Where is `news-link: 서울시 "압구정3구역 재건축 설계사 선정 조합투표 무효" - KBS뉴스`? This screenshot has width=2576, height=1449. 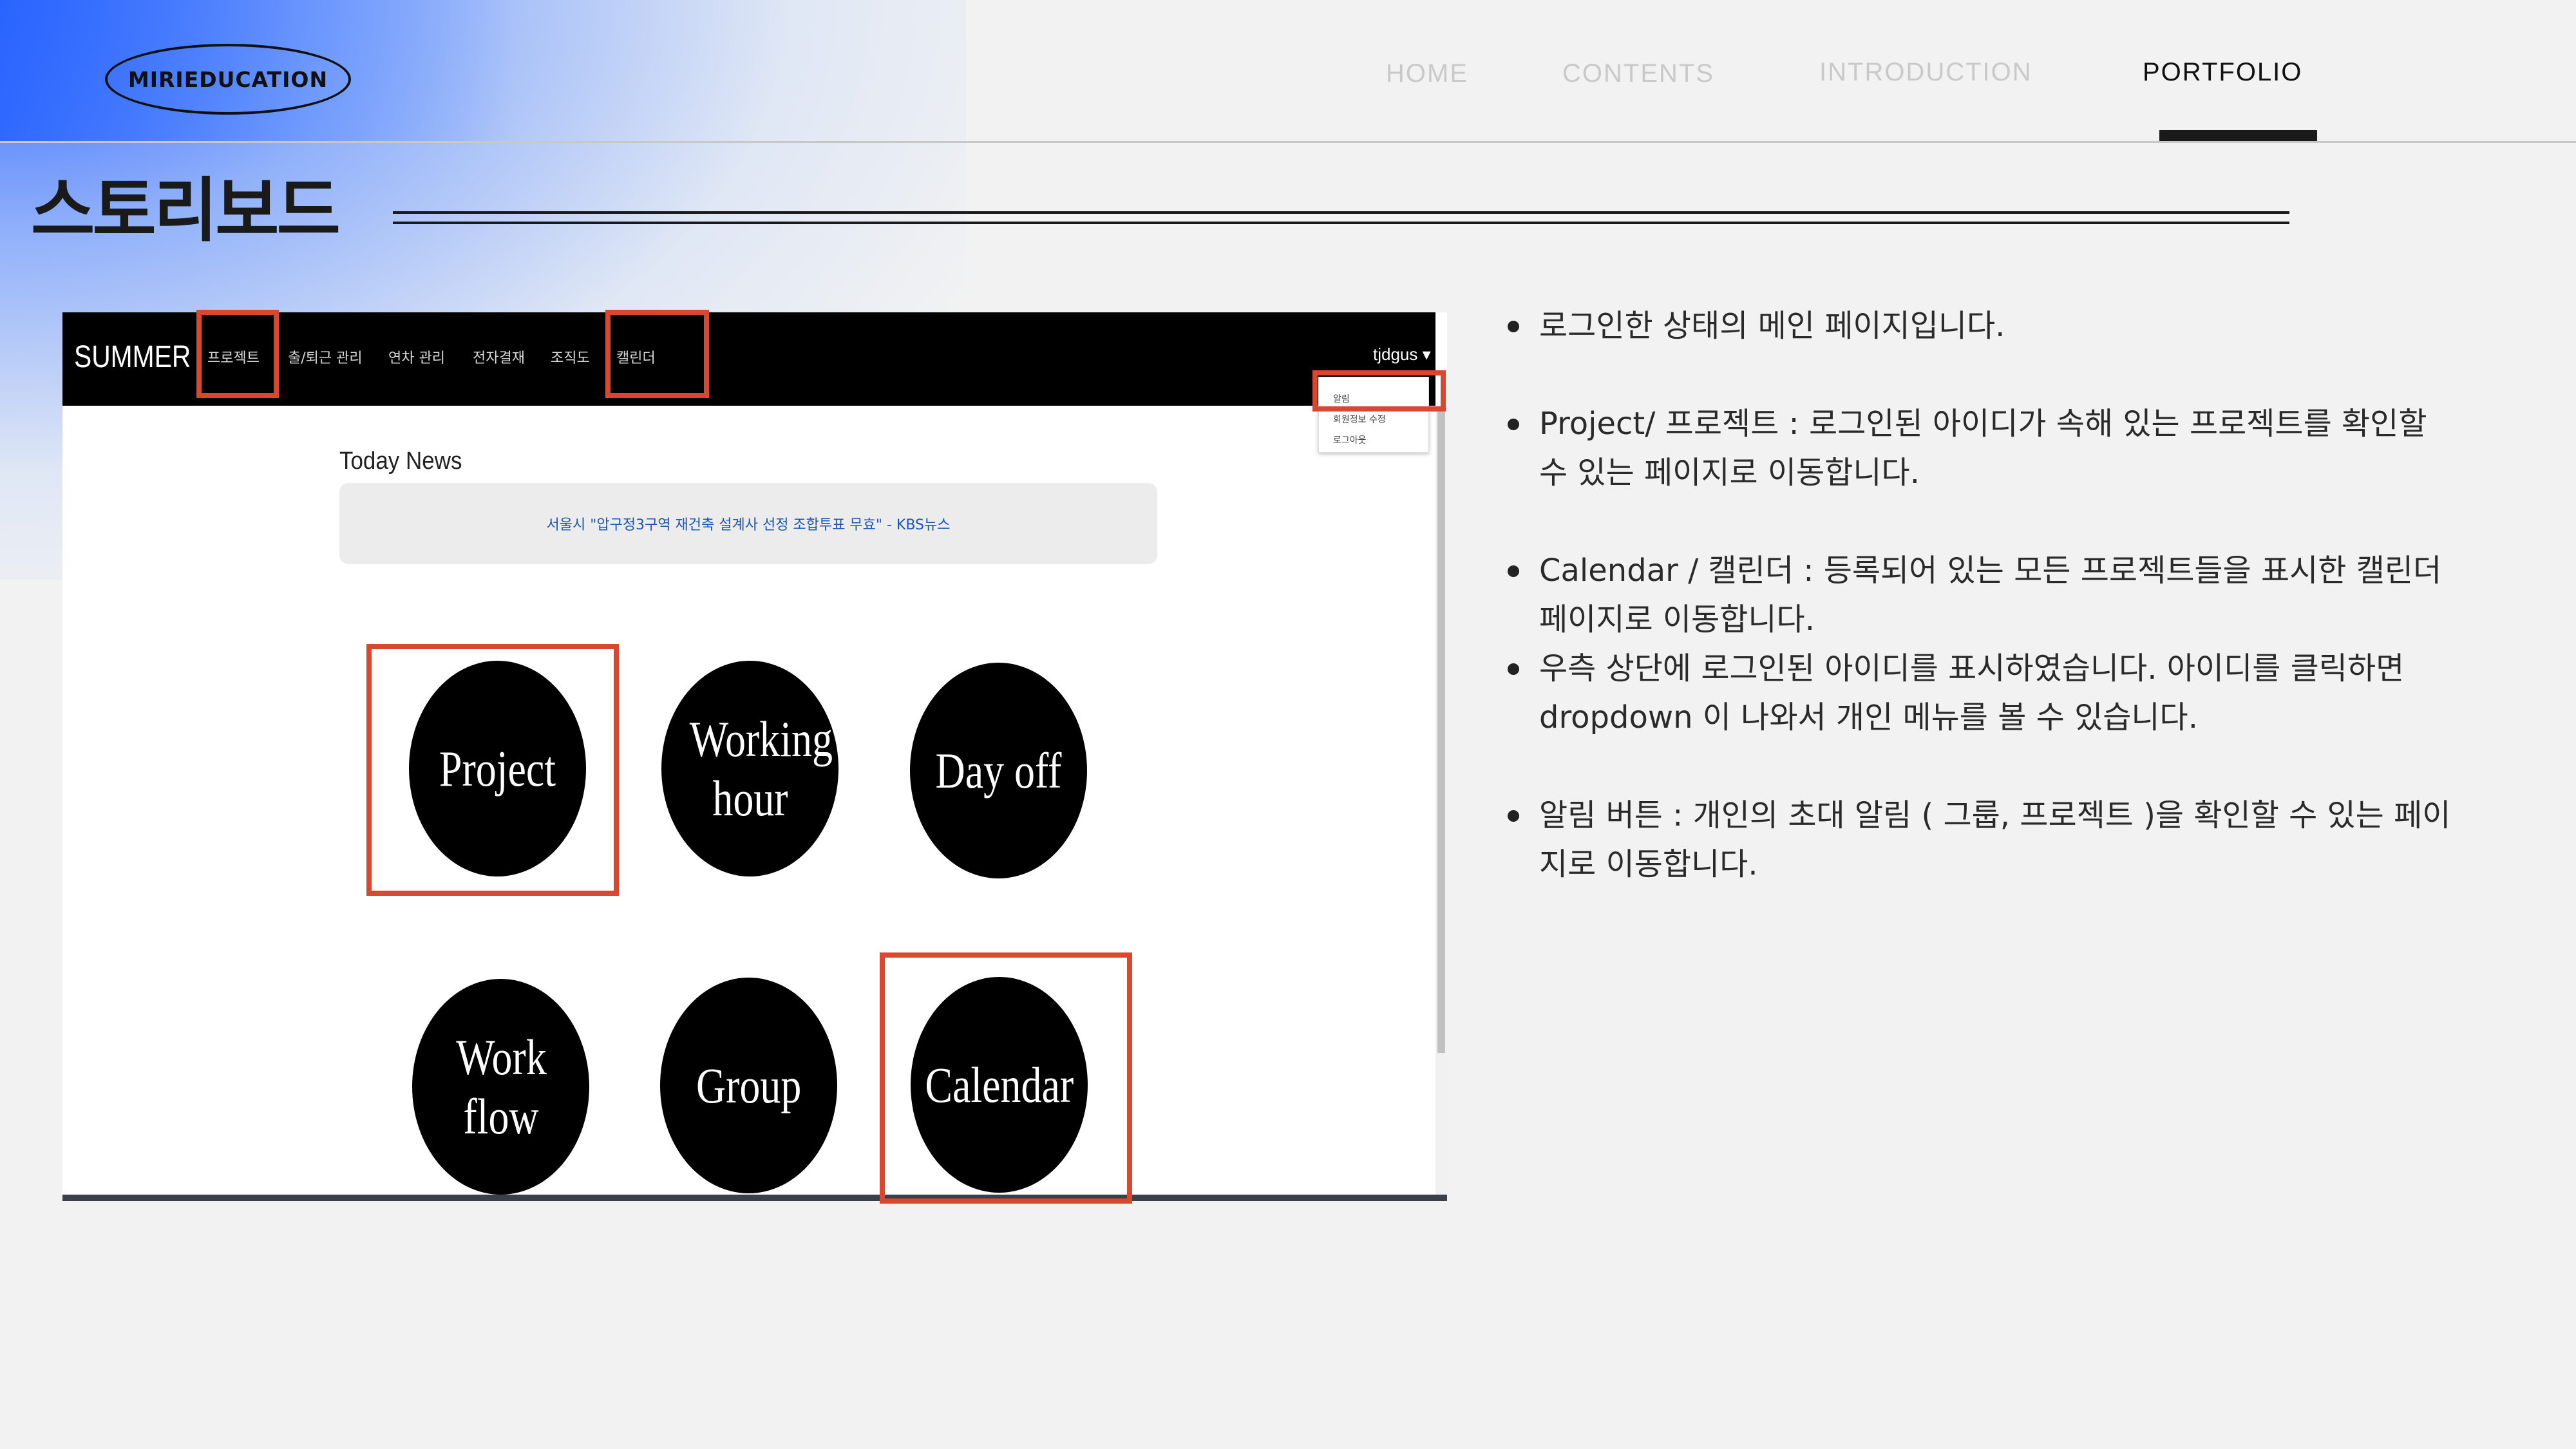 news-link: 서울시 "압구정3구역 재건축 설계사 선정 조합투표 무효" - KBS뉴스 is located at coordinates (749, 523).